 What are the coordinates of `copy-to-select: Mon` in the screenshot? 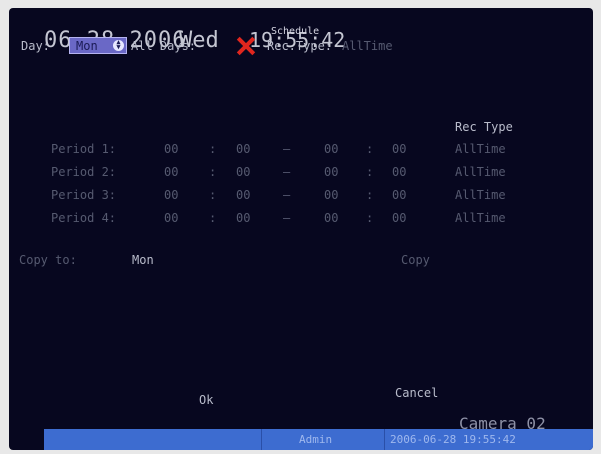 It's located at (143, 260).